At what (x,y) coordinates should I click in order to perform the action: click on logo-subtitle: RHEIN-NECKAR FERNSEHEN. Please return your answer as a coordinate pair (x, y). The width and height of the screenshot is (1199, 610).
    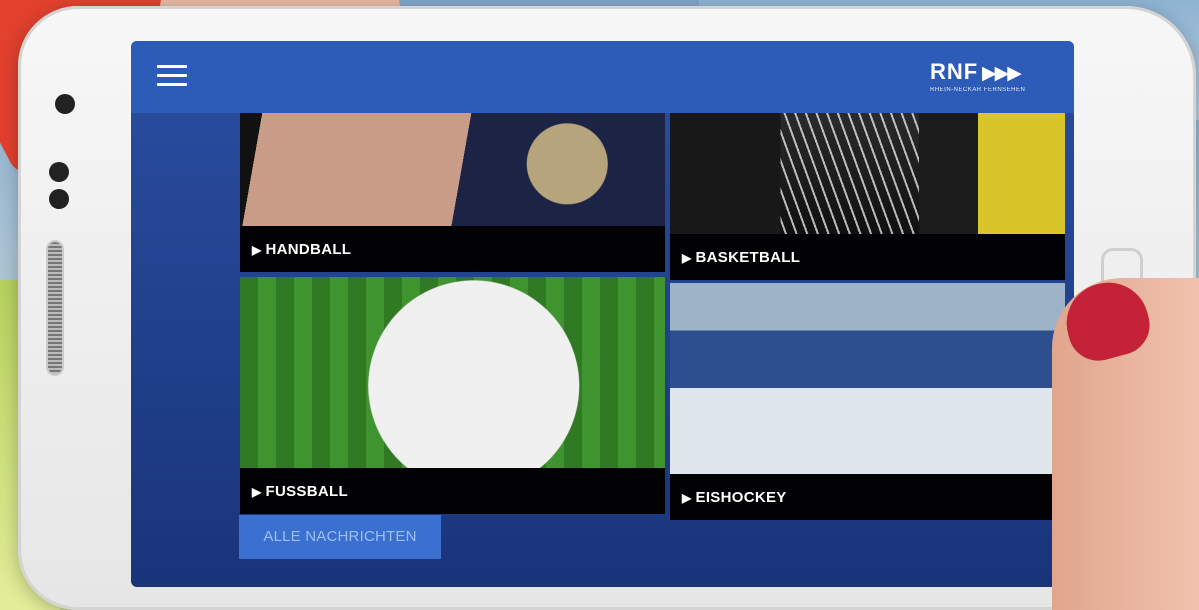
    Looking at the image, I should click on (978, 90).